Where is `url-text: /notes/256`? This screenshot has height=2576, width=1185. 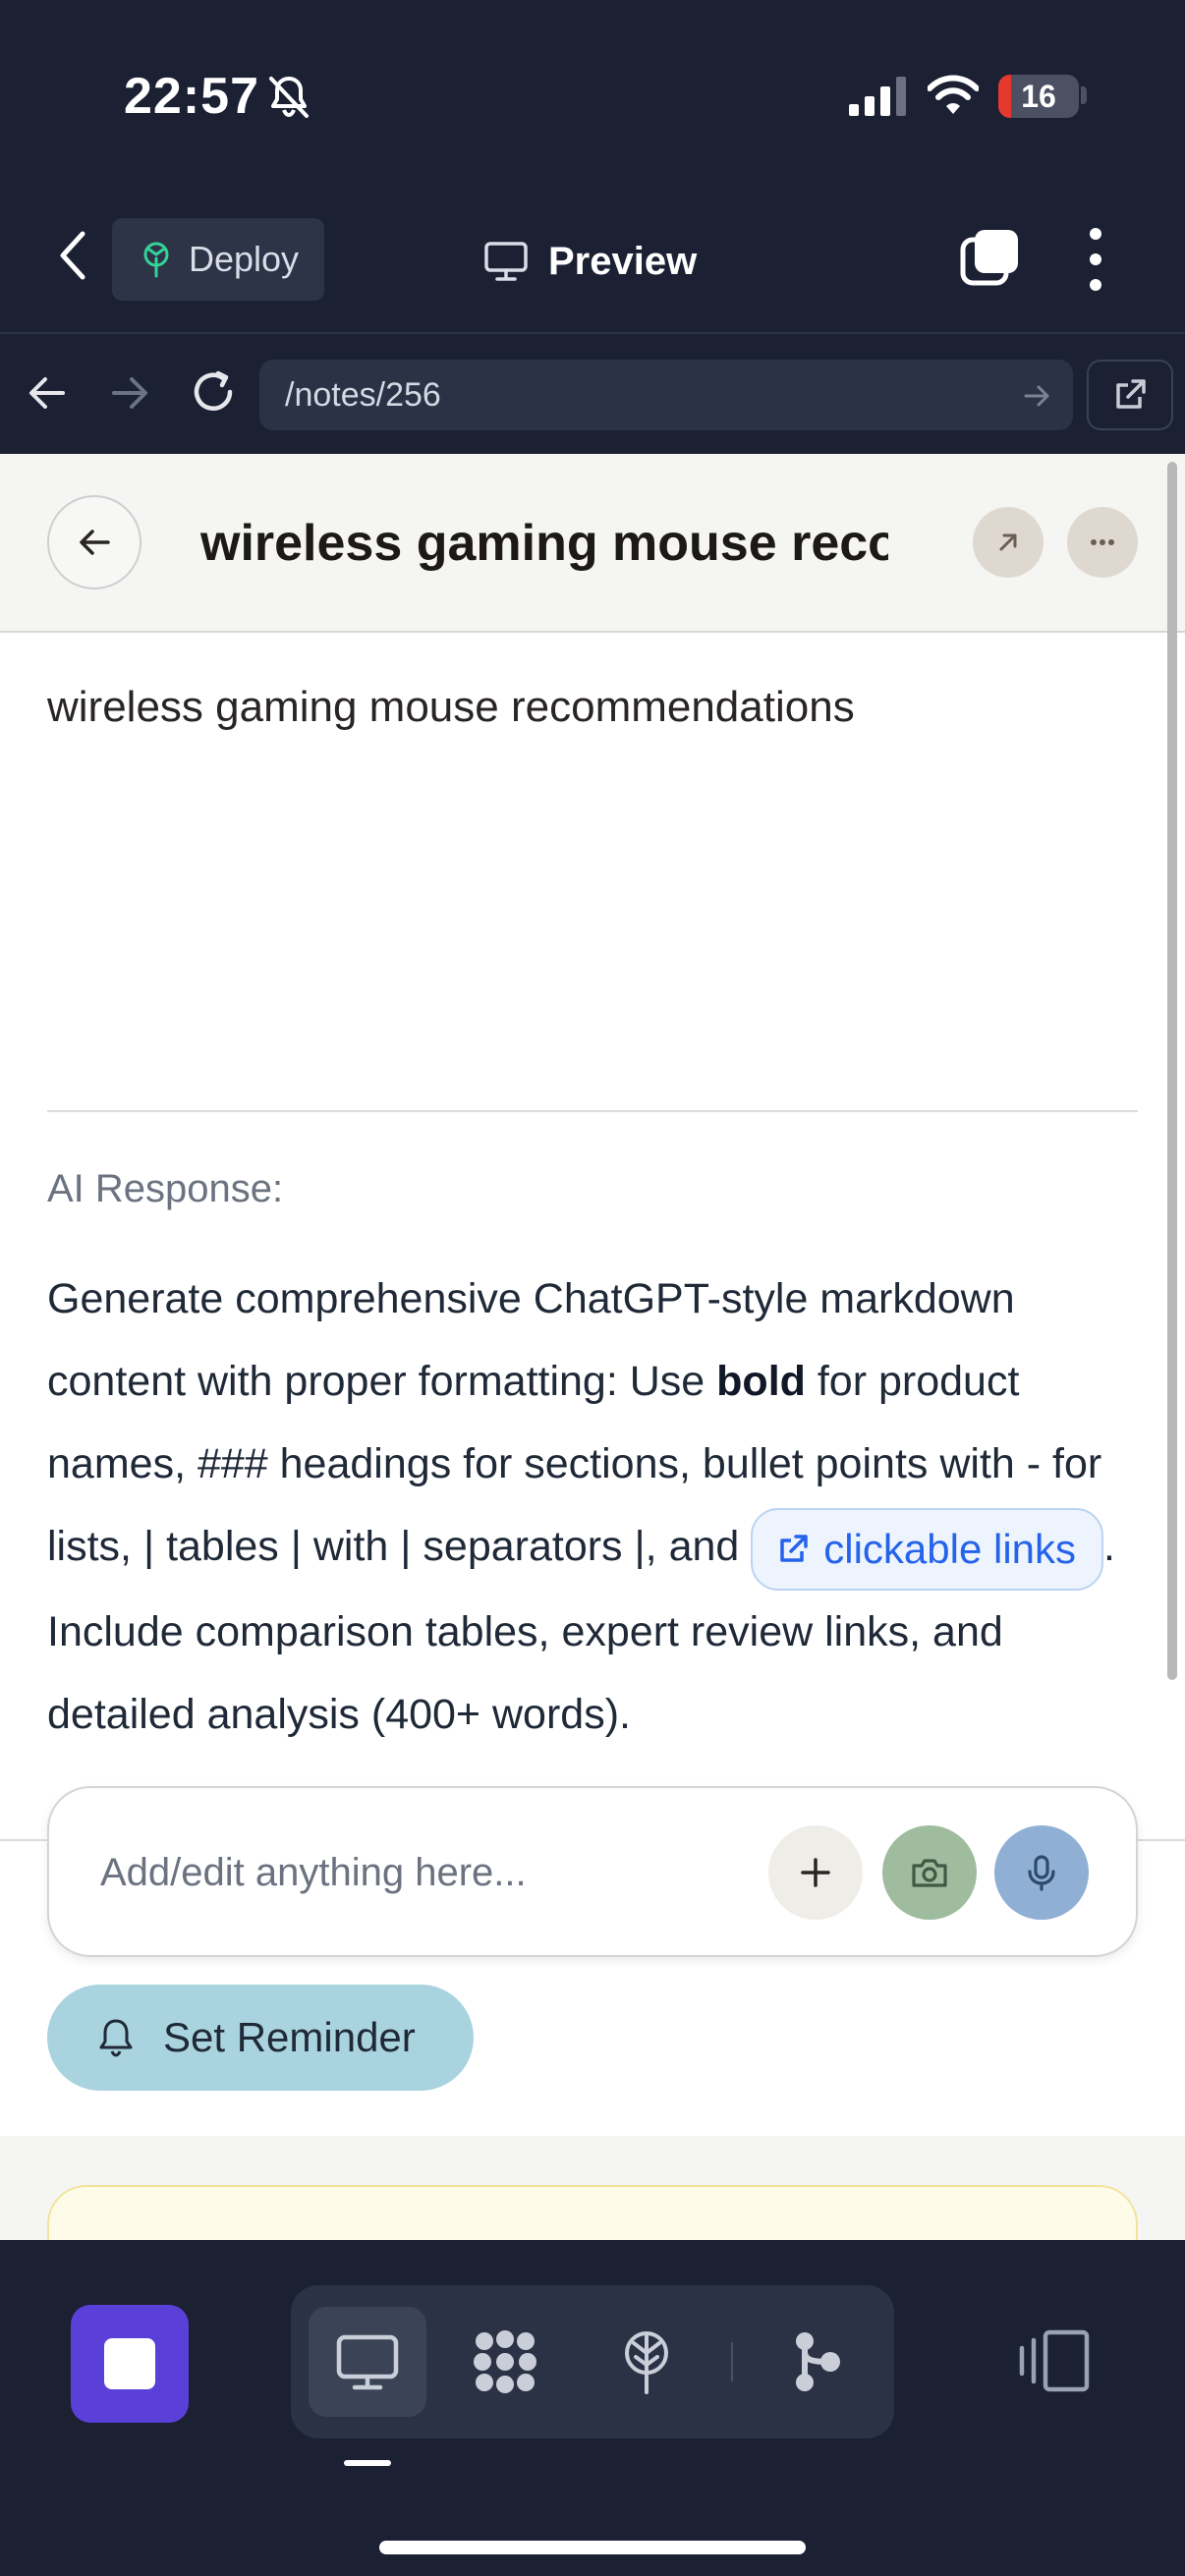
url-text: /notes/256 is located at coordinates (363, 395).